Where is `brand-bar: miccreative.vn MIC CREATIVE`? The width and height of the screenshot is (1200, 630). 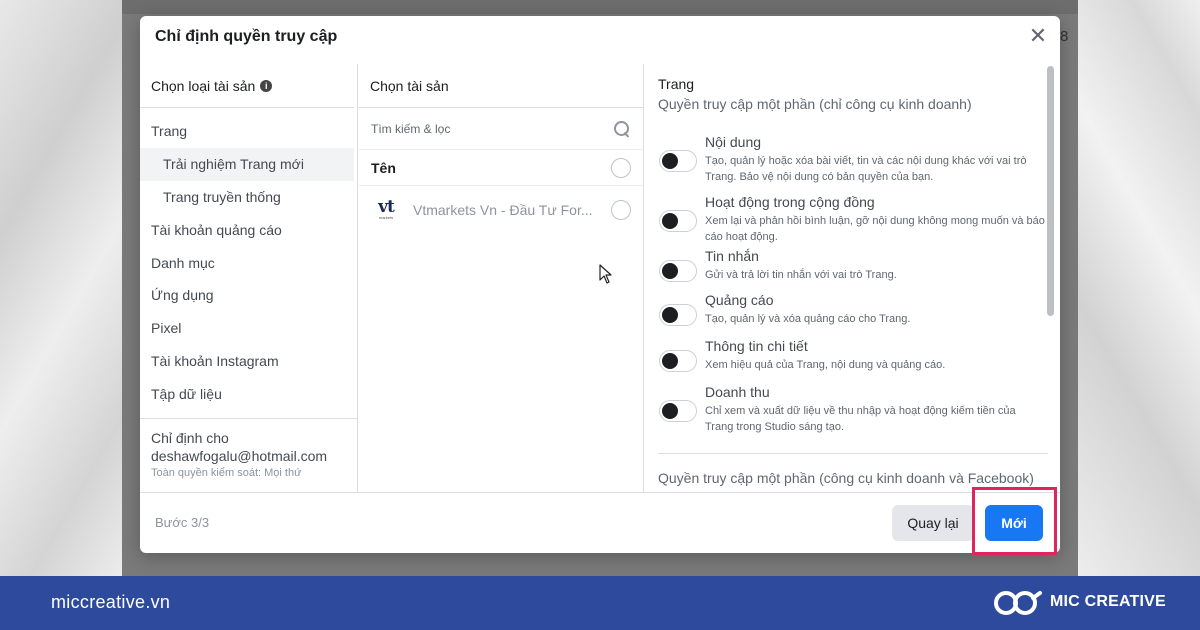
brand-bar: miccreative.vn MIC CREATIVE is located at coordinates (600, 603).